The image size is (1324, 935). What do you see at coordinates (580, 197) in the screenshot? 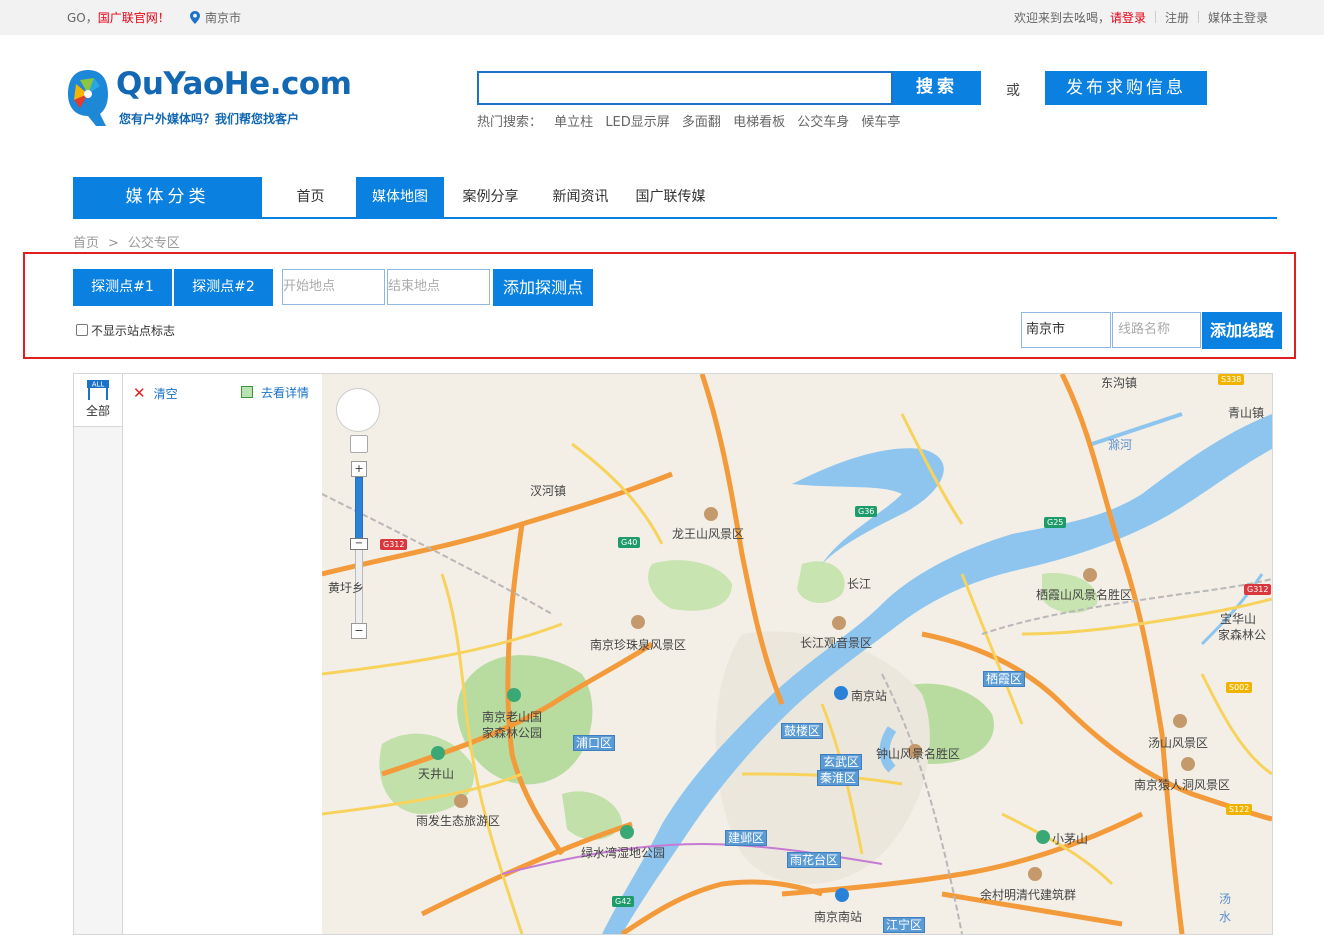
I see `nav-news: 新闻资讯` at bounding box center [580, 197].